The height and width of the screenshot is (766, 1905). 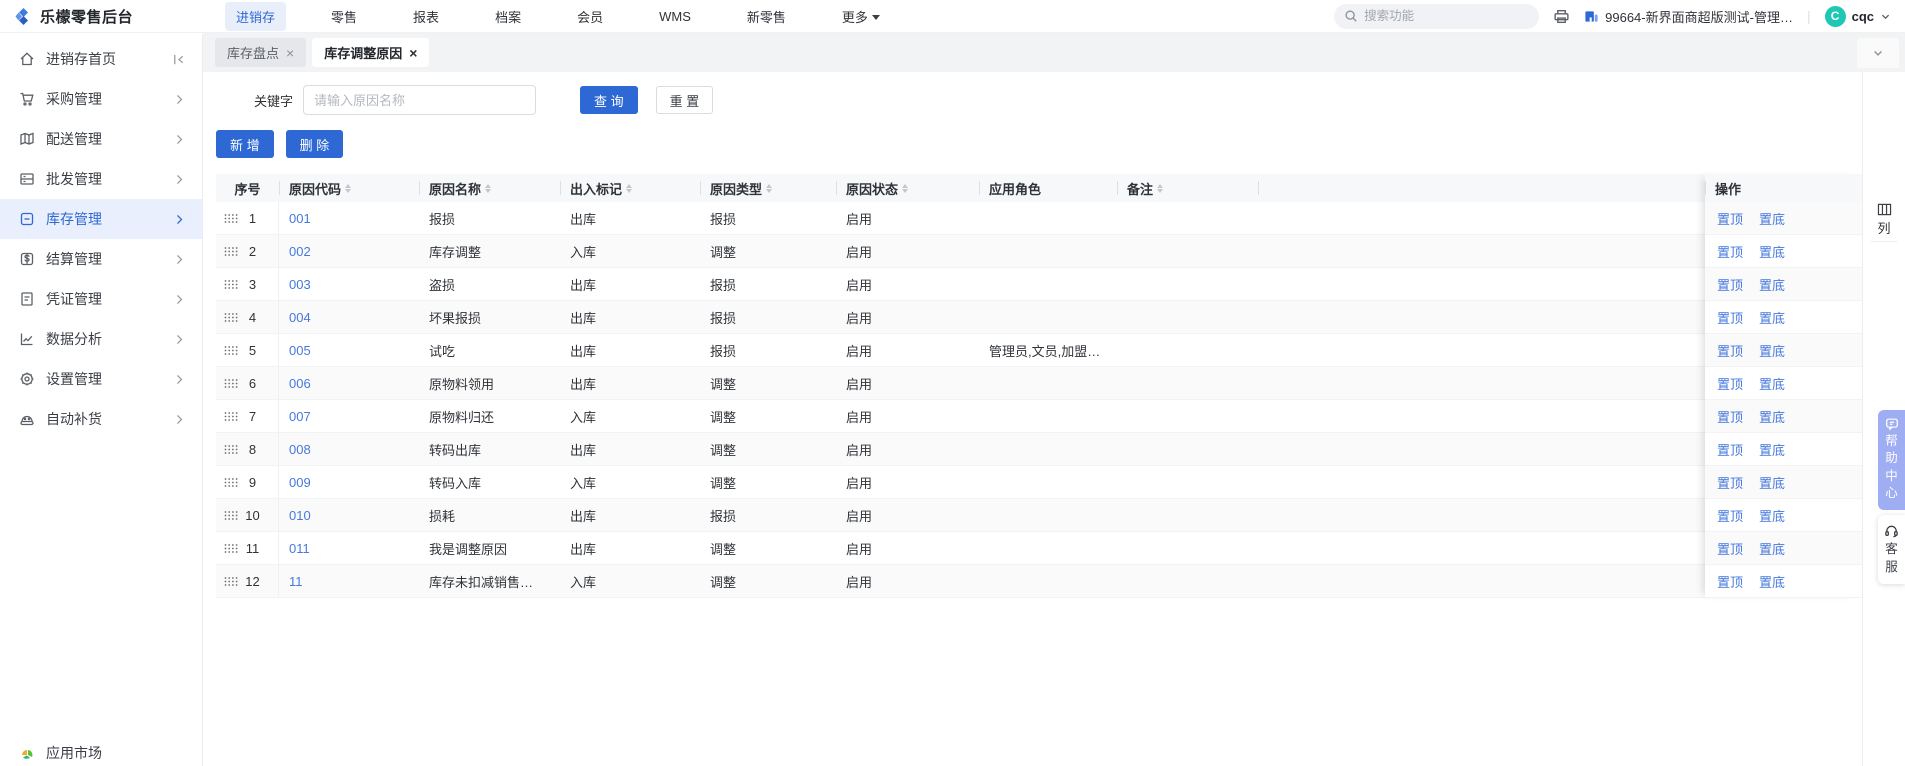 I want to click on tab-0: 库存盘点 ×, so click(x=261, y=52).